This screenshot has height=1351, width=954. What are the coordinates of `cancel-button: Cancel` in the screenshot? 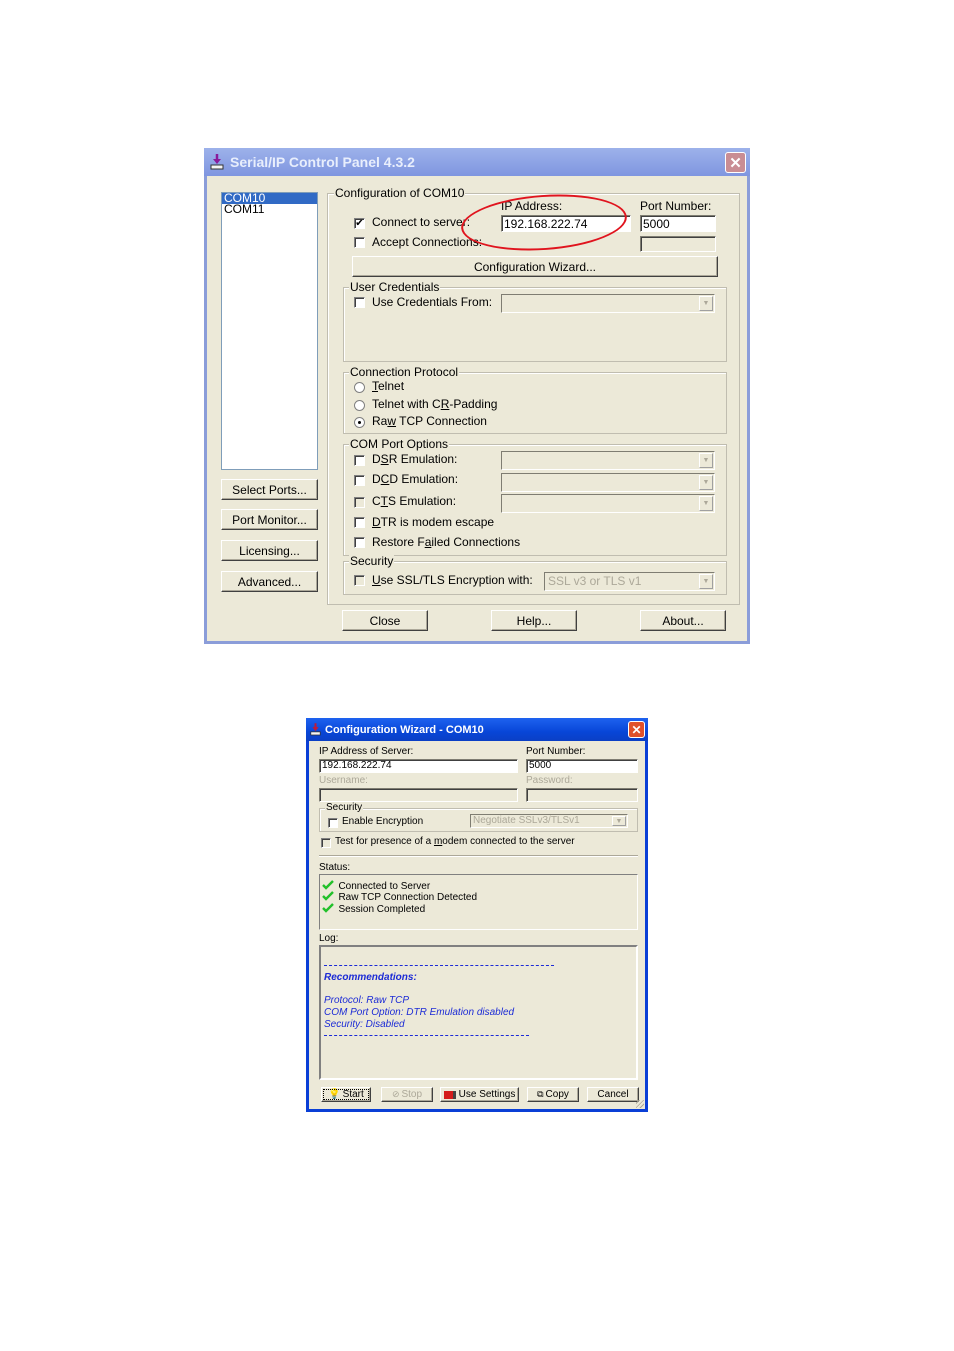 It's located at (613, 1094).